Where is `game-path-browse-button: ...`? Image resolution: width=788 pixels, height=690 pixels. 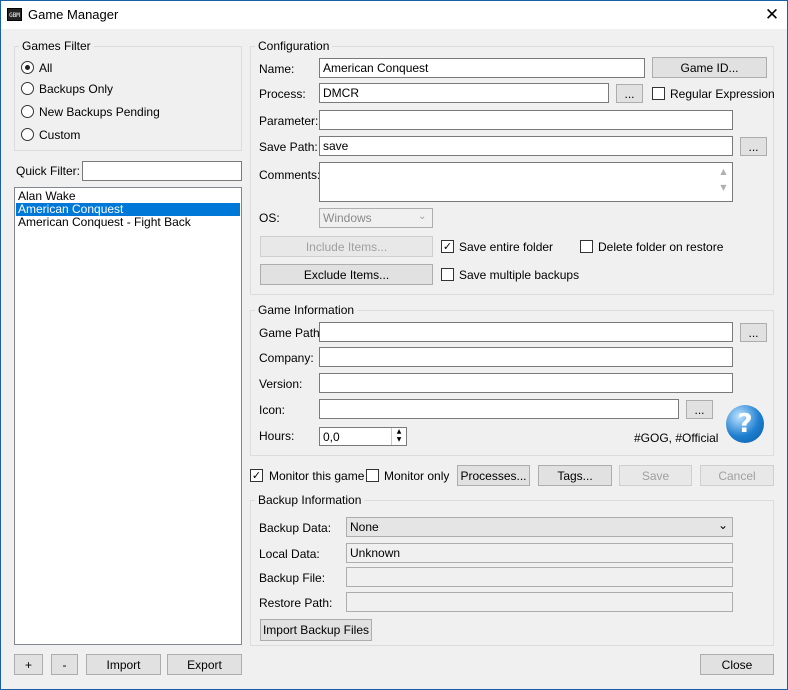 game-path-browse-button: ... is located at coordinates (753, 332).